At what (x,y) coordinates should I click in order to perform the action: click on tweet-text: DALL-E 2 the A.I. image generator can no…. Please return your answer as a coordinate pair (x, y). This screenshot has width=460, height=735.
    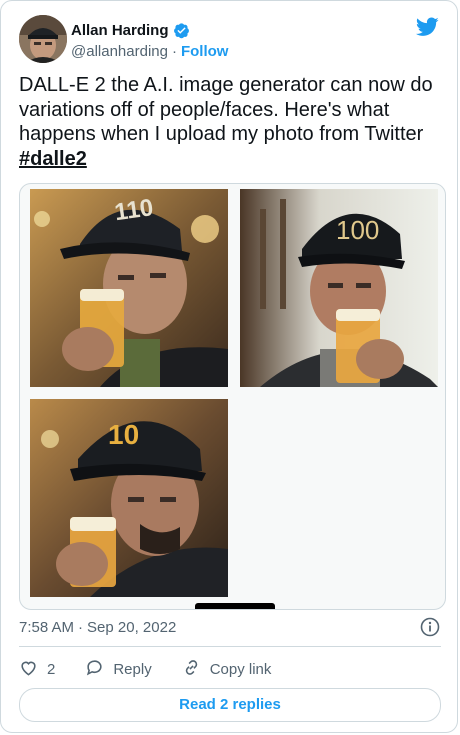
    Looking at the image, I should click on (231, 122).